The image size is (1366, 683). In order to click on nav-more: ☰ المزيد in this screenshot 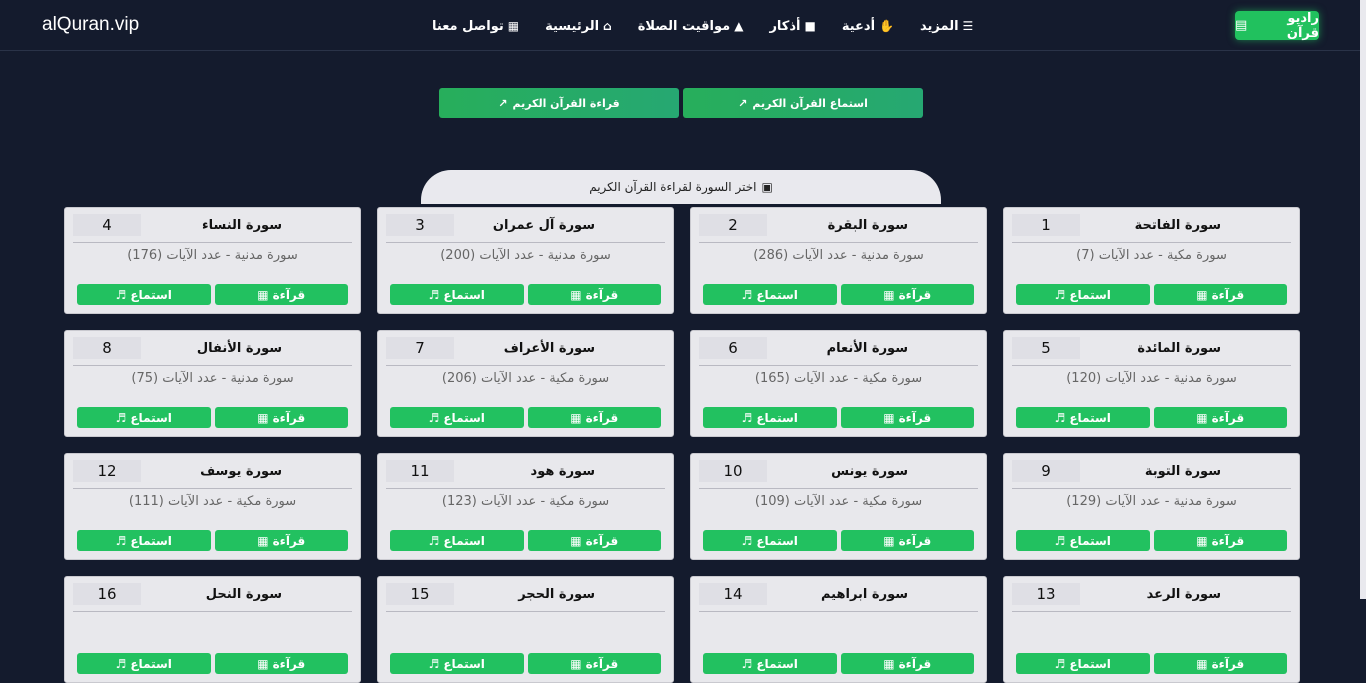, I will do `click(946, 26)`.